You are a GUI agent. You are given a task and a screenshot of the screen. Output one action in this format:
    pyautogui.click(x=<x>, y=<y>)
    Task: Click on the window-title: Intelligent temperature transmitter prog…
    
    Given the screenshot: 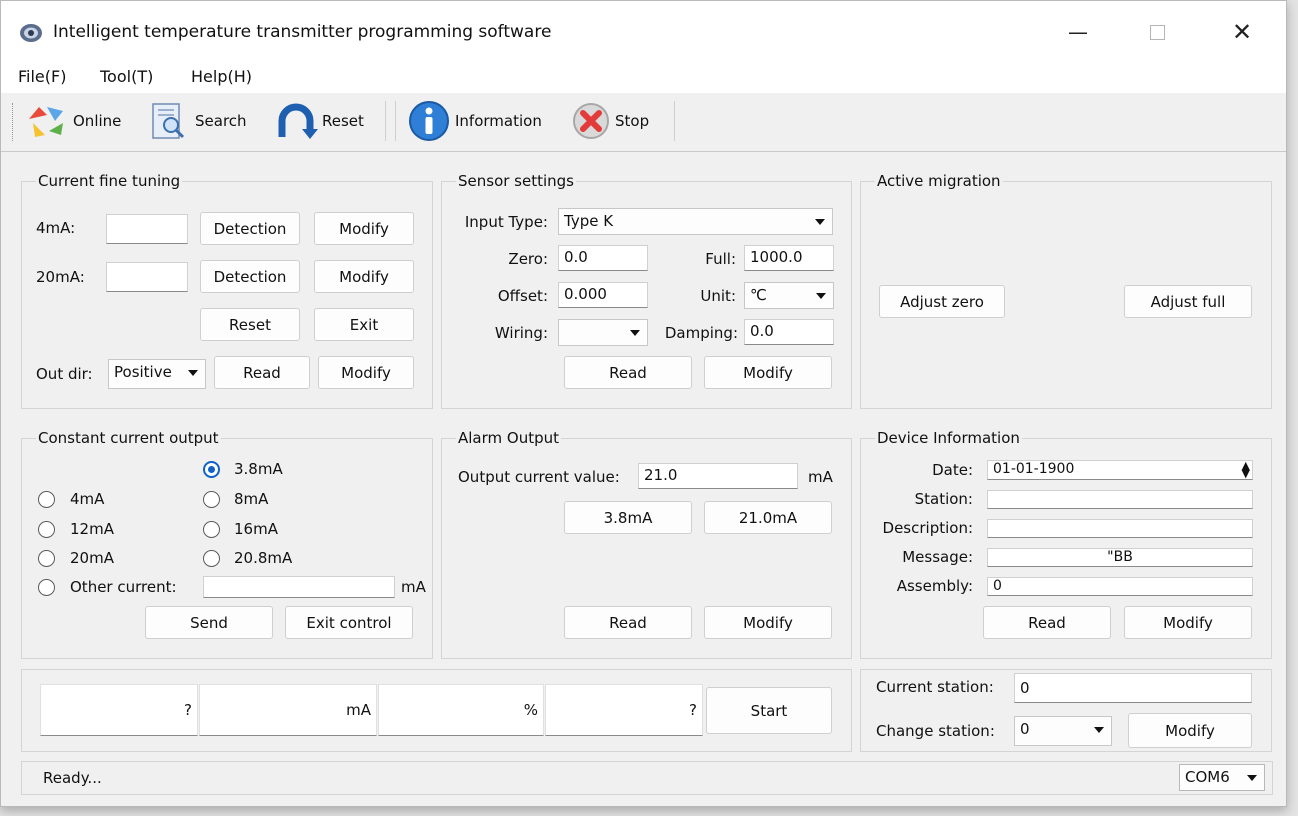 What is the action you would take?
    pyautogui.click(x=302, y=32)
    